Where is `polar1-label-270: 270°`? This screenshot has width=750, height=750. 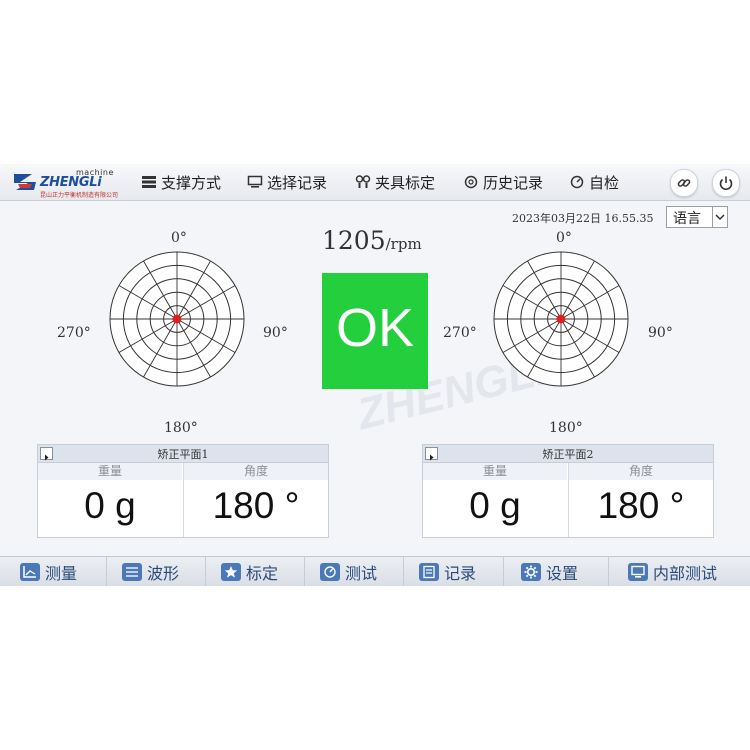 polar1-label-270: 270° is located at coordinates (74, 333).